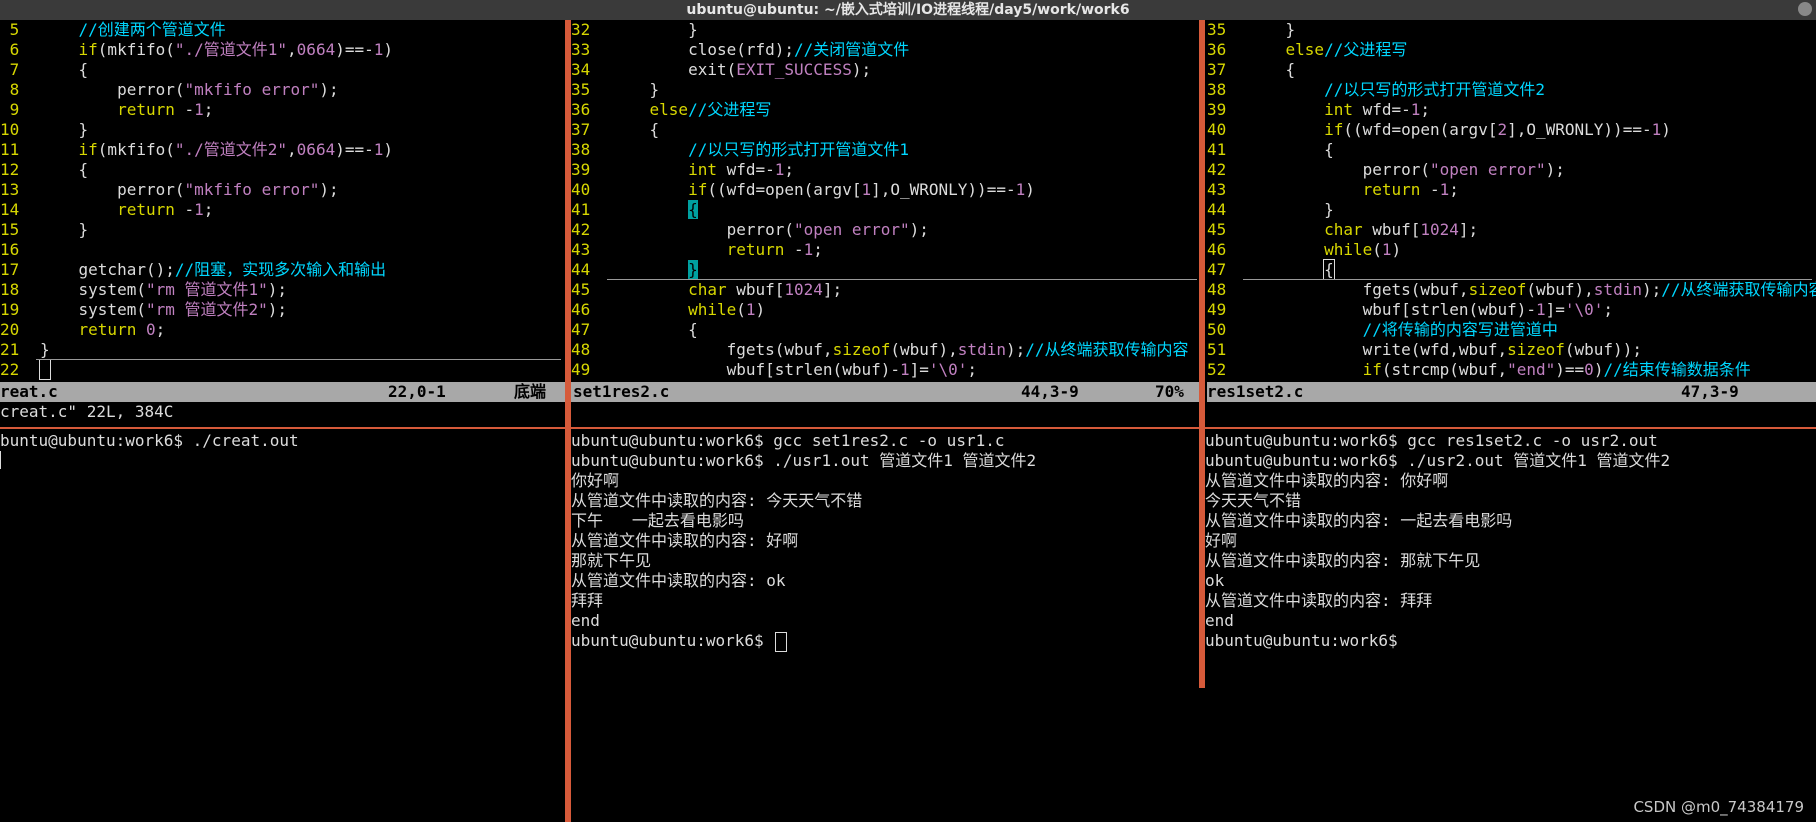 This screenshot has height=822, width=1816. I want to click on code-line: 40 if((wfd=open(argv[1],O_WRONLY))==-1), so click(886, 190).